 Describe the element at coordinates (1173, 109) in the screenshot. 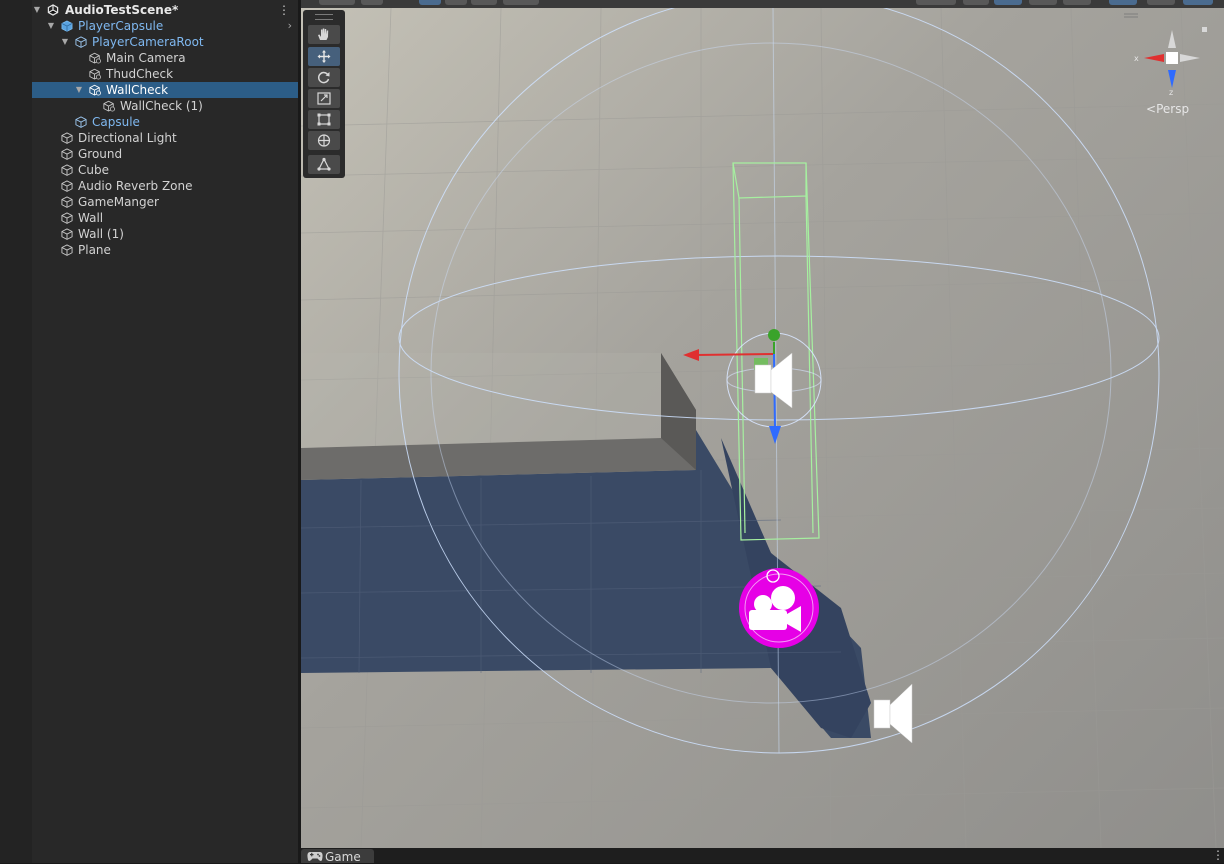

I see `projection-label: Persp` at that location.